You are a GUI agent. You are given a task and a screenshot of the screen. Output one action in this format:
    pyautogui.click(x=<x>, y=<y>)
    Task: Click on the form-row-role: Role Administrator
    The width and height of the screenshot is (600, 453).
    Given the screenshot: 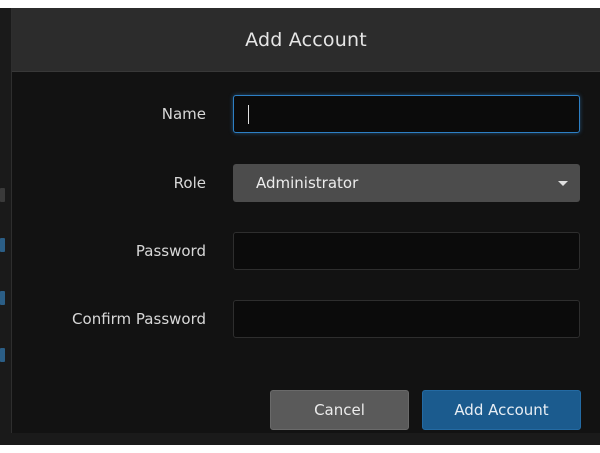 What is the action you would take?
    pyautogui.click(x=306, y=183)
    